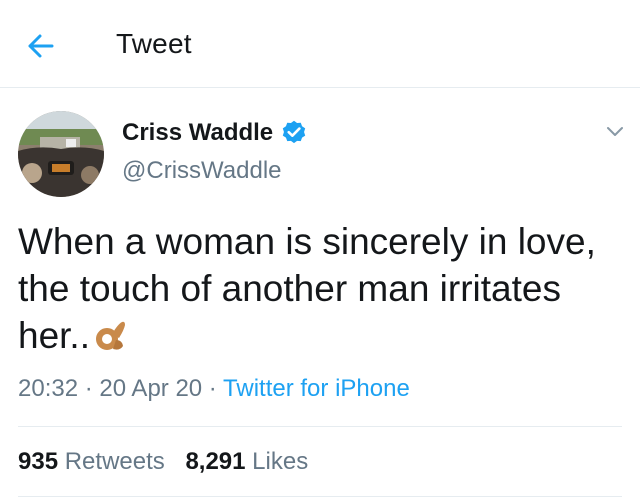 This screenshot has width=640, height=499. What do you see at coordinates (215, 461) in the screenshot?
I see `likes-count: 8,291` at bounding box center [215, 461].